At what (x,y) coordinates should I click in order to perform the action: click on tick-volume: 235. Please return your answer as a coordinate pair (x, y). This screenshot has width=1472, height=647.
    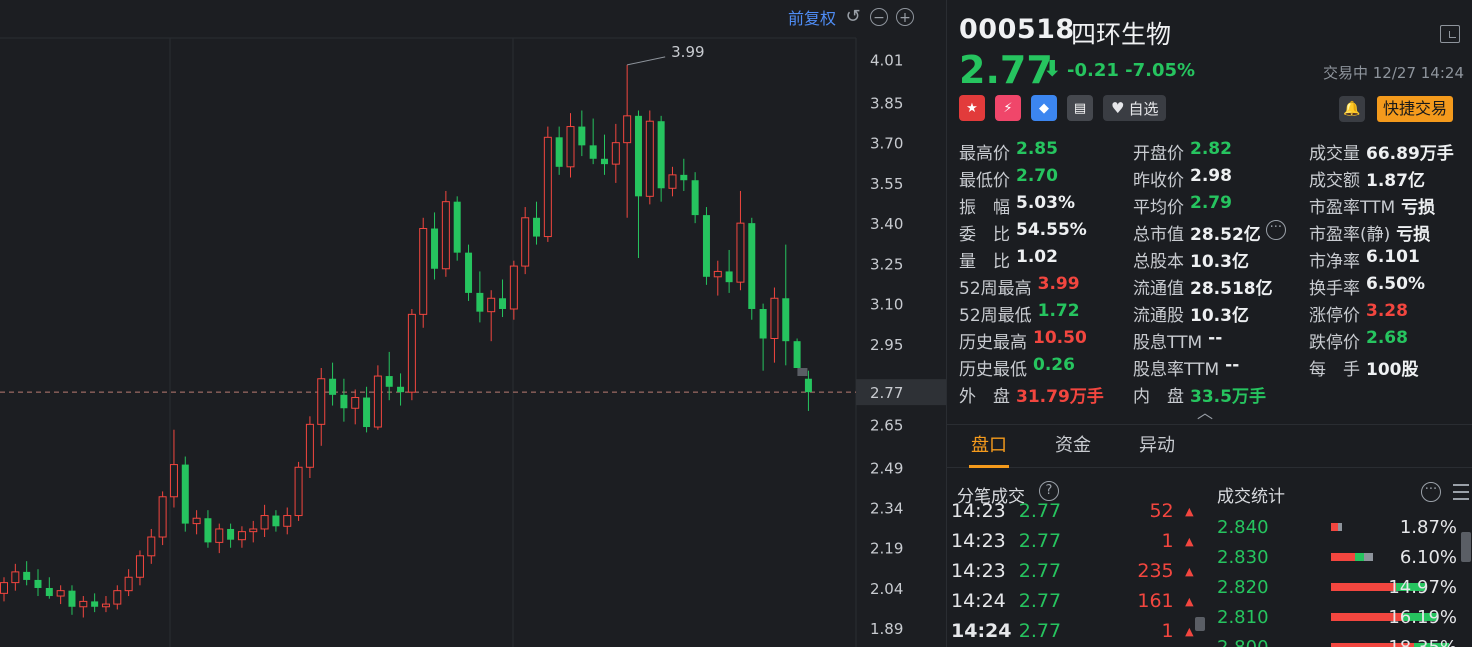
    Looking at the image, I should click on (1155, 571).